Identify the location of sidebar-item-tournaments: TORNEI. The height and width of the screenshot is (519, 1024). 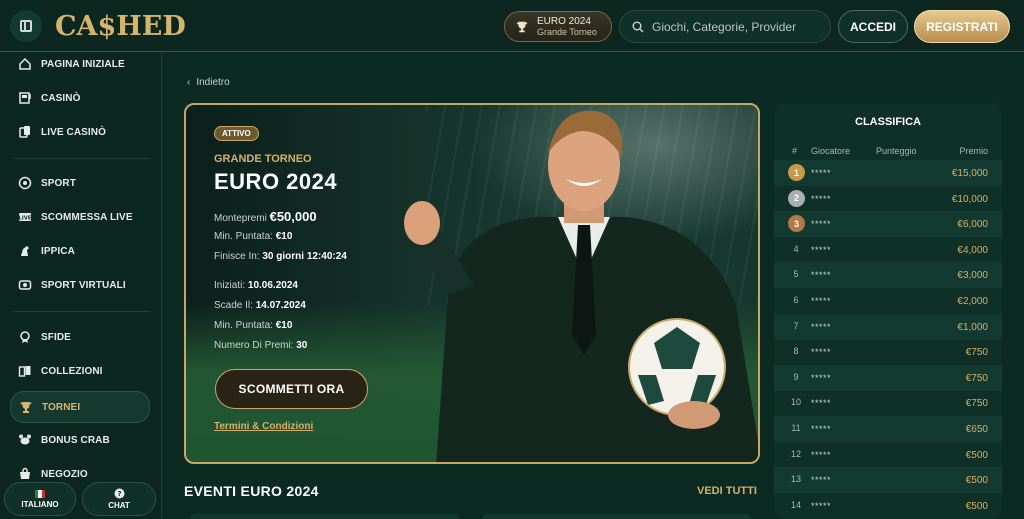
(80, 407).